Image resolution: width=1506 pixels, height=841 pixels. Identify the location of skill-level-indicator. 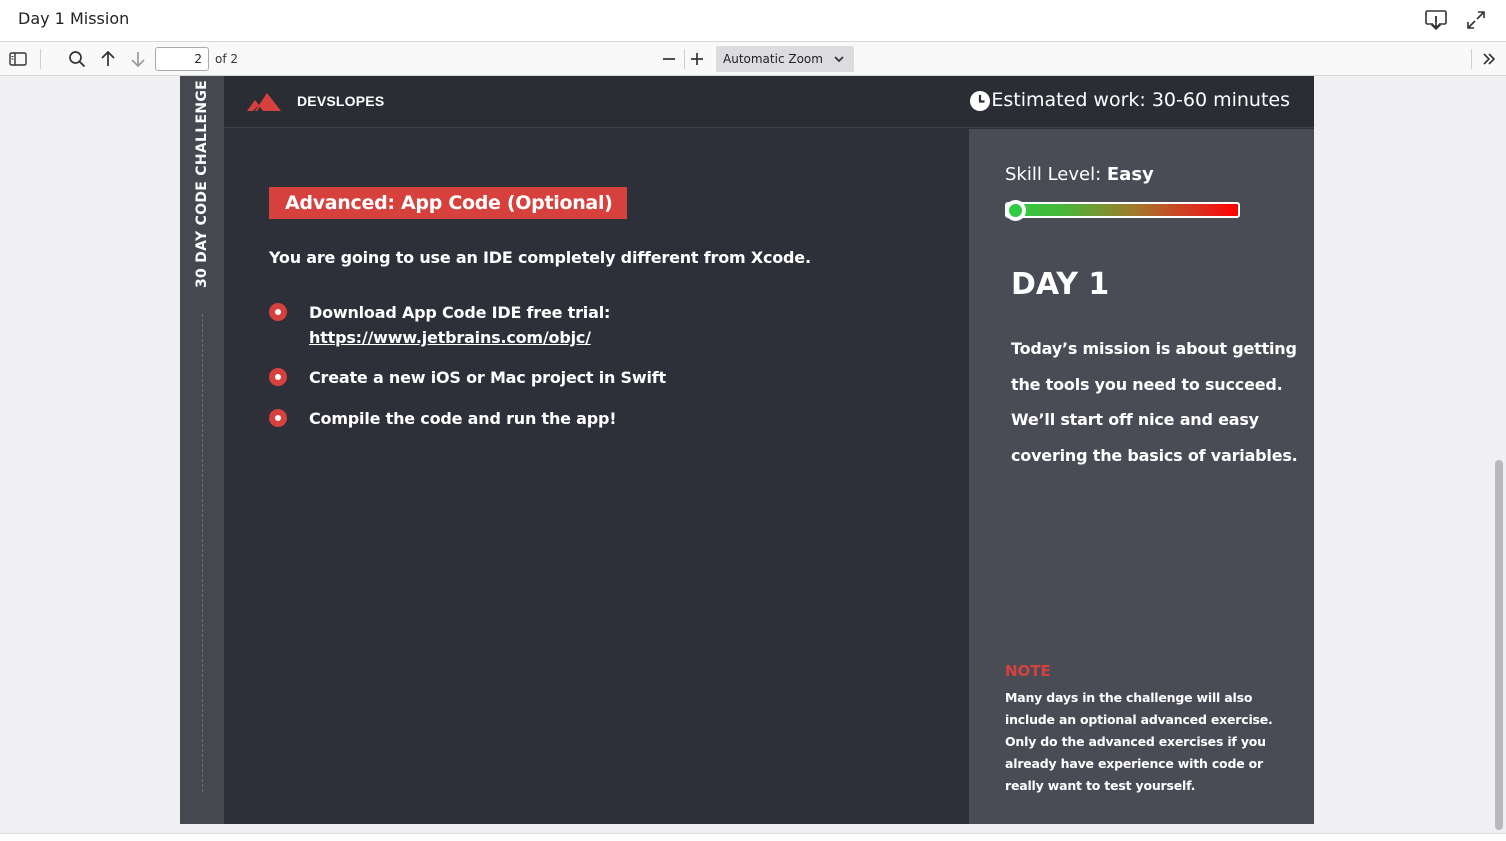
(1015, 210).